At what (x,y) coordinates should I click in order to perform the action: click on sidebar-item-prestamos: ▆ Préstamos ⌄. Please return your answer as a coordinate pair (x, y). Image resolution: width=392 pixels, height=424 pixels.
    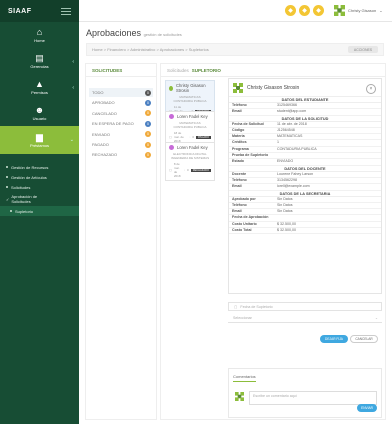
    Looking at the image, I should click on (39, 140).